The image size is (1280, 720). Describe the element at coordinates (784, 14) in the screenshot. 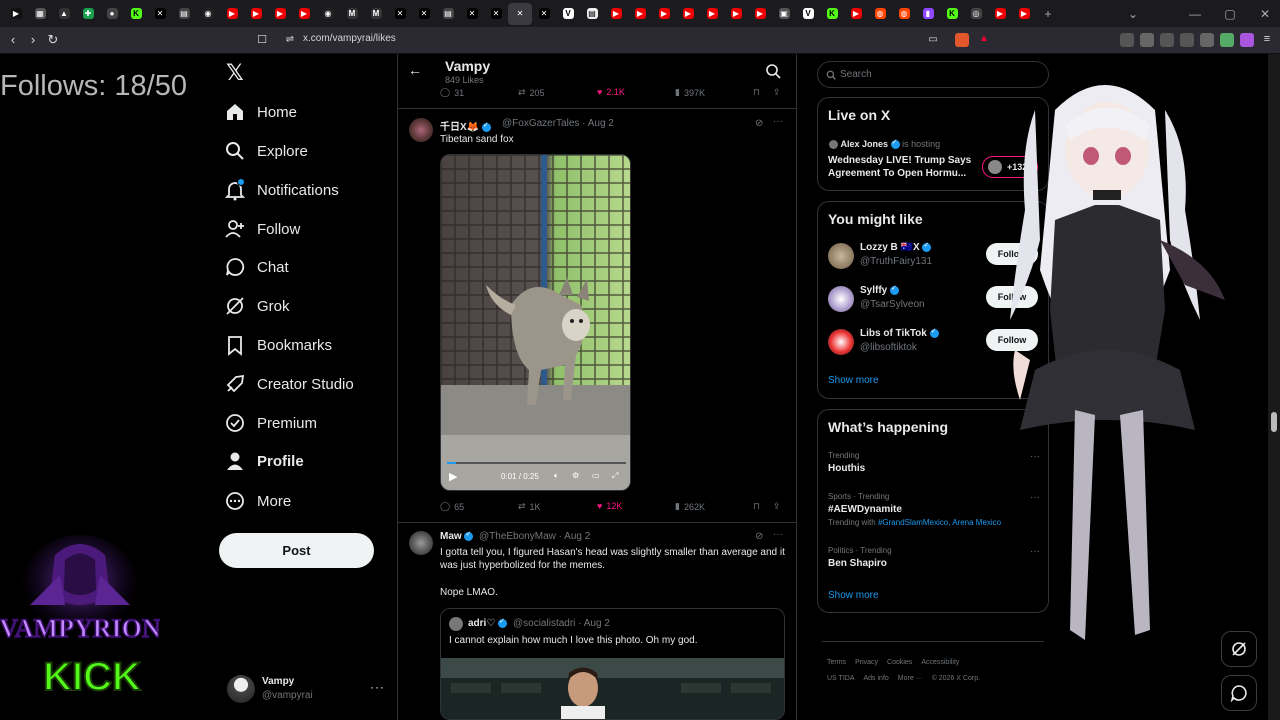

I see `browser-tab: ▣` at that location.